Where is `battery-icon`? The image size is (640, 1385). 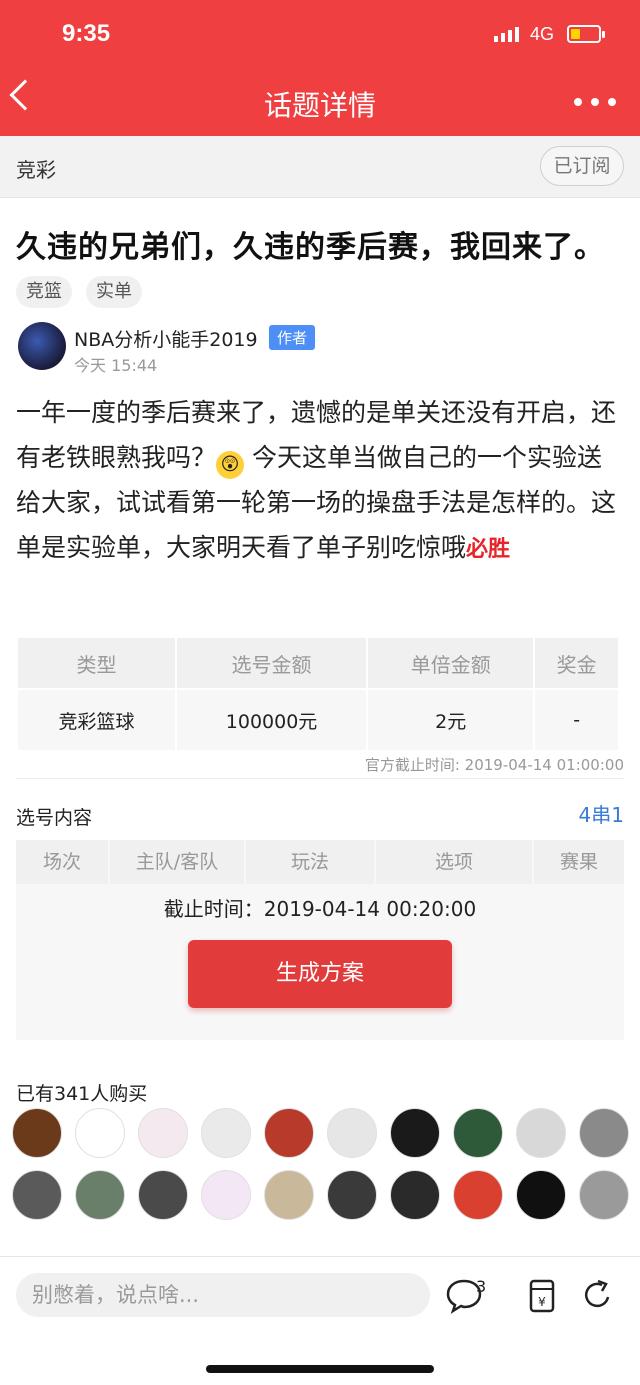 battery-icon is located at coordinates (586, 34).